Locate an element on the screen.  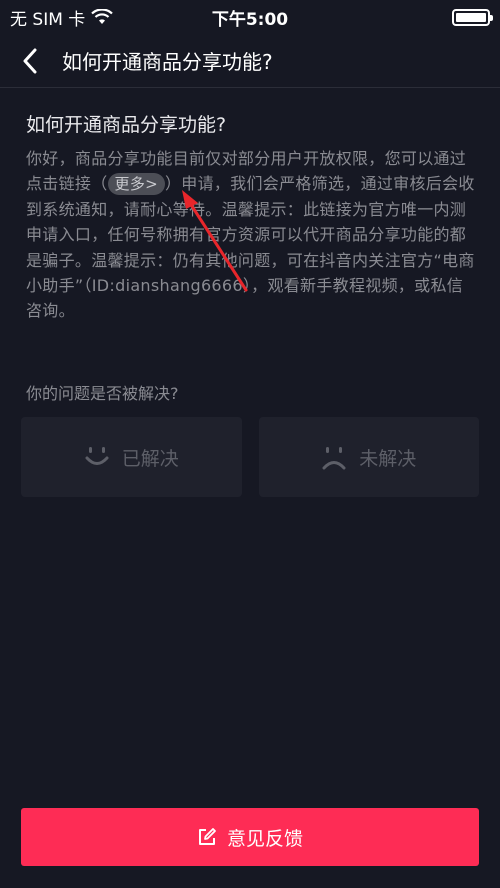
battery-fill is located at coordinates (471, 17).